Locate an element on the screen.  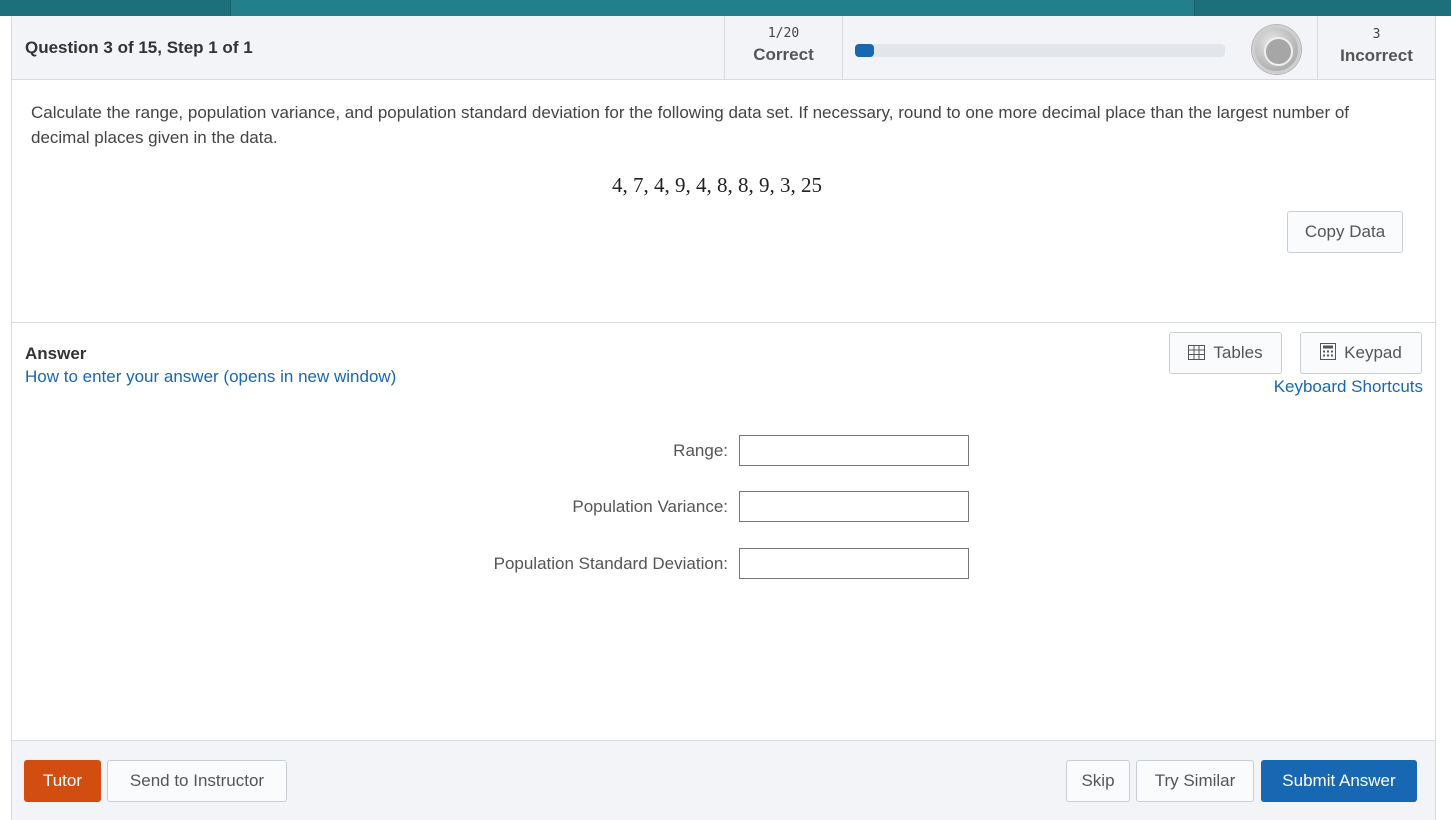
population-std-dev-input is located at coordinates (854, 563).